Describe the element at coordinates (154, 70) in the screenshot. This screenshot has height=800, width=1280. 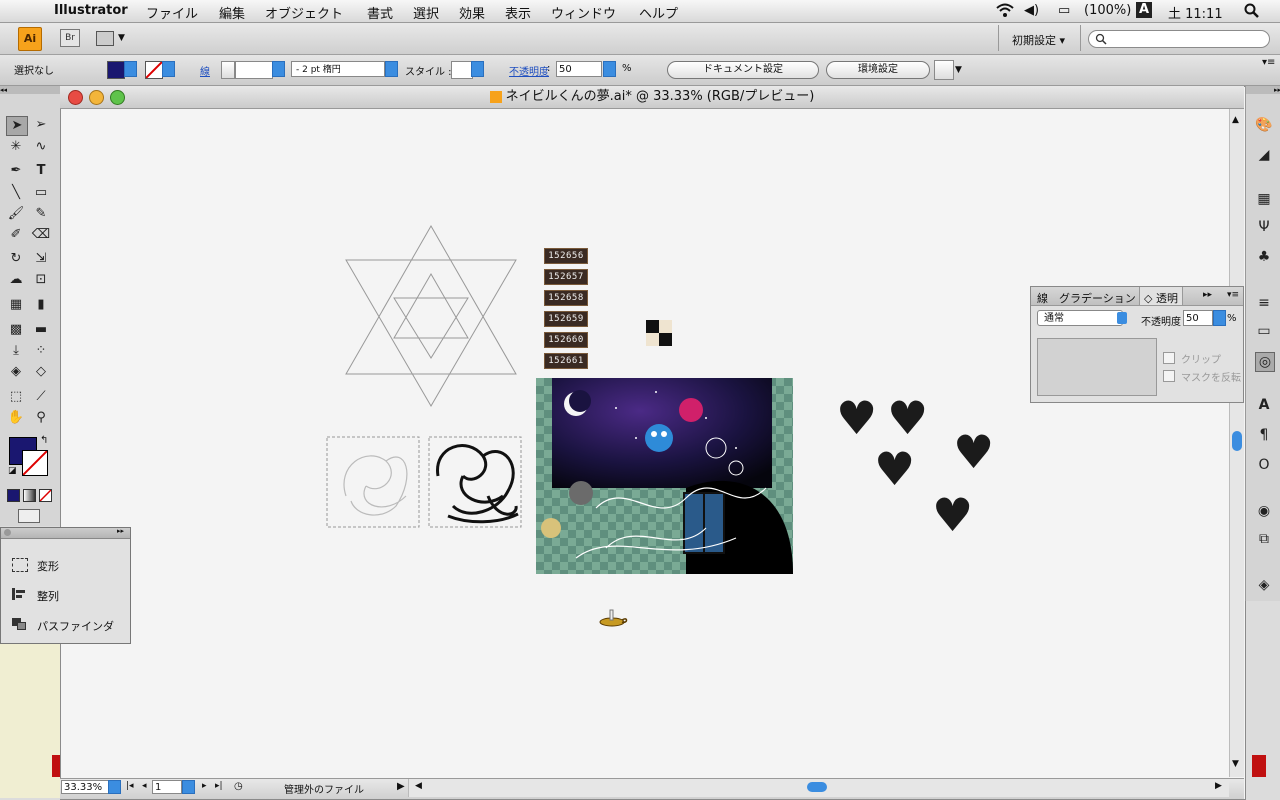
I see `stroke-swatch` at that location.